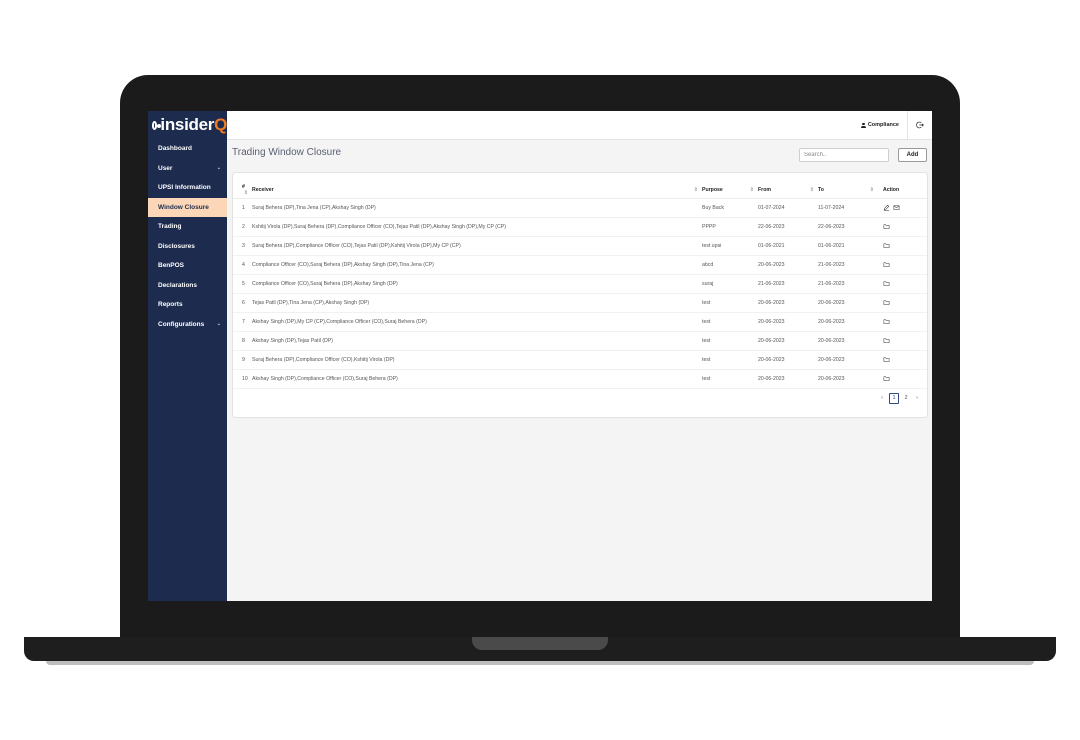 Image resolution: width=1080 pixels, height=740 pixels. Describe the element at coordinates (540, 663) in the screenshot. I see `laptop-base-shadow` at that location.